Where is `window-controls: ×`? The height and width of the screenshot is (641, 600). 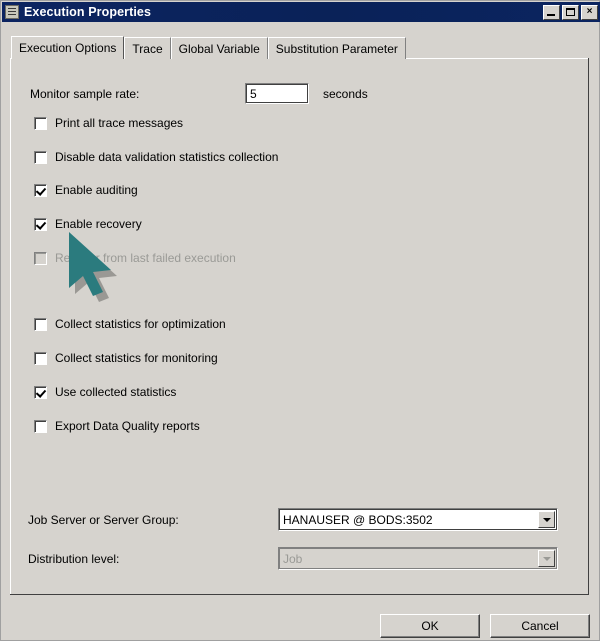
window-controls: × is located at coordinates (570, 12).